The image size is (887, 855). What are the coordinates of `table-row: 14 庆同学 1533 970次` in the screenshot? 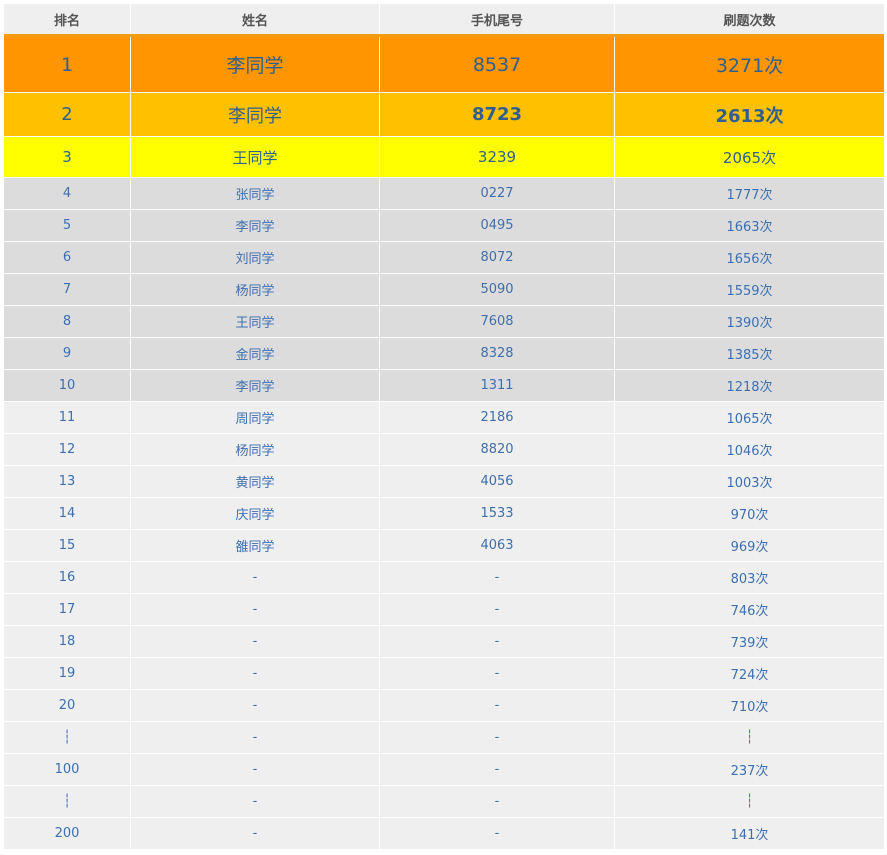 It's located at (444, 514).